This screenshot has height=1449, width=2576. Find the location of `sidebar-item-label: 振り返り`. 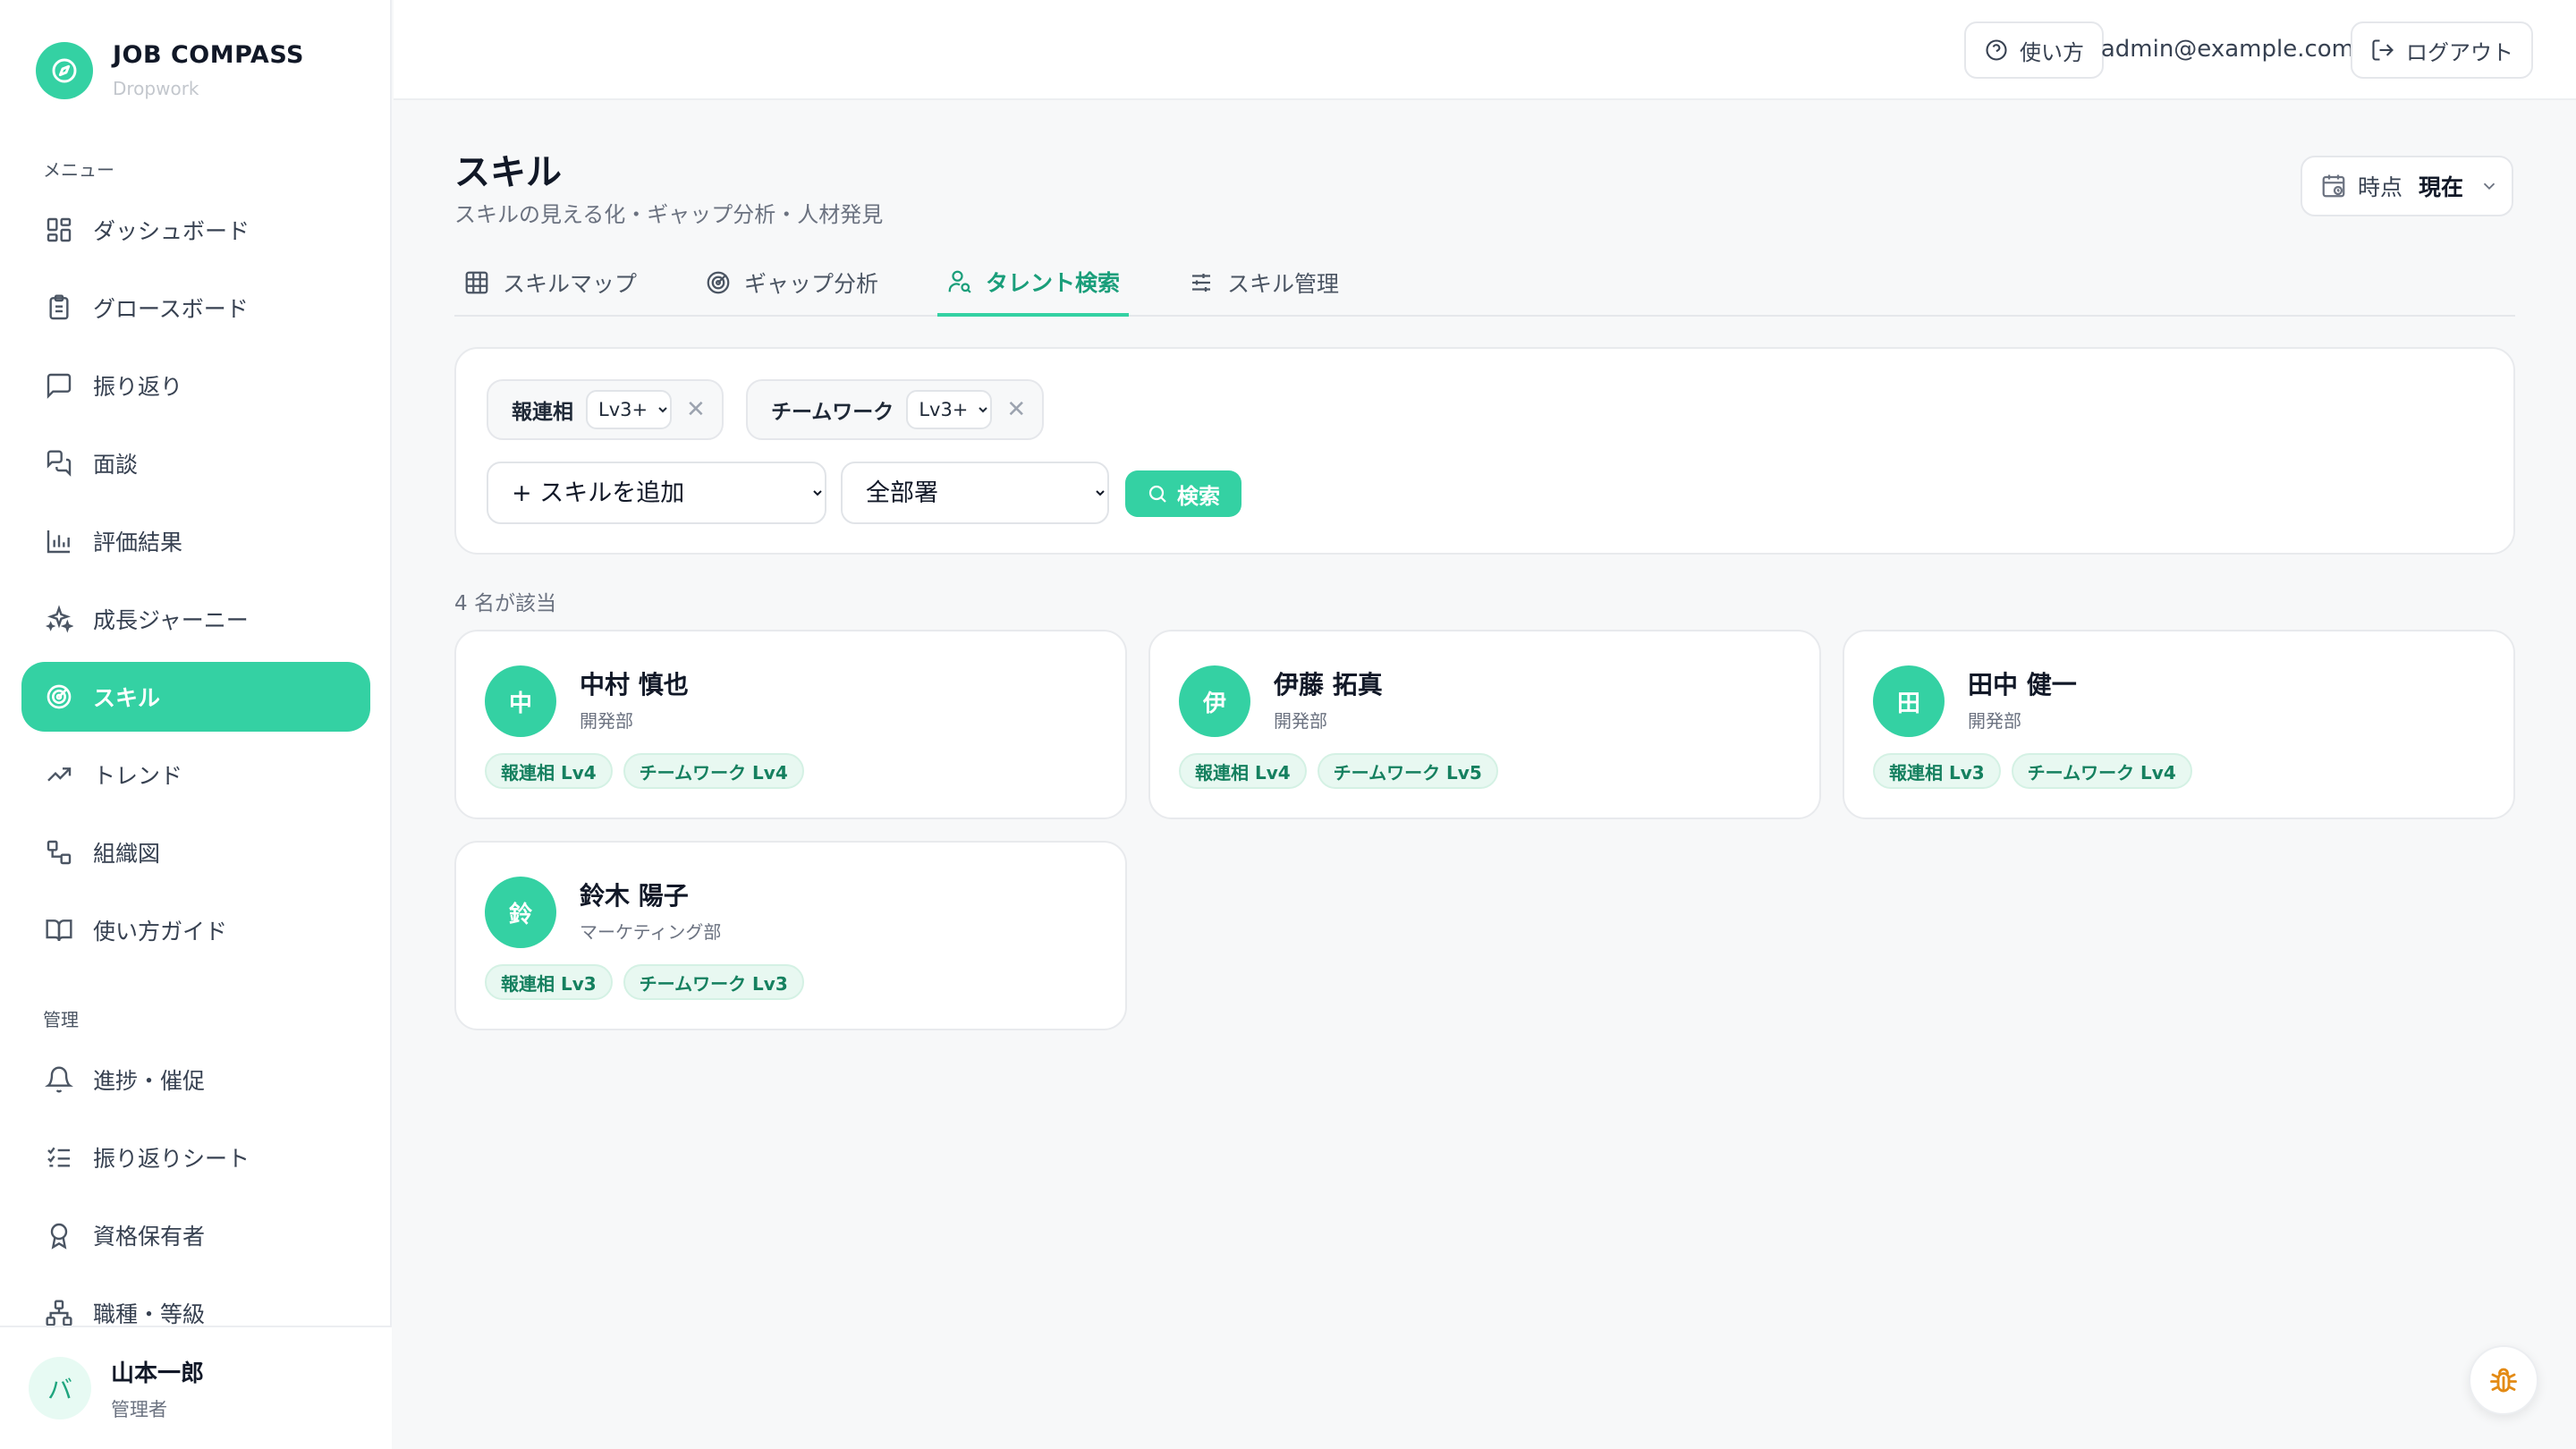

sidebar-item-label: 振り返り is located at coordinates (138, 387).